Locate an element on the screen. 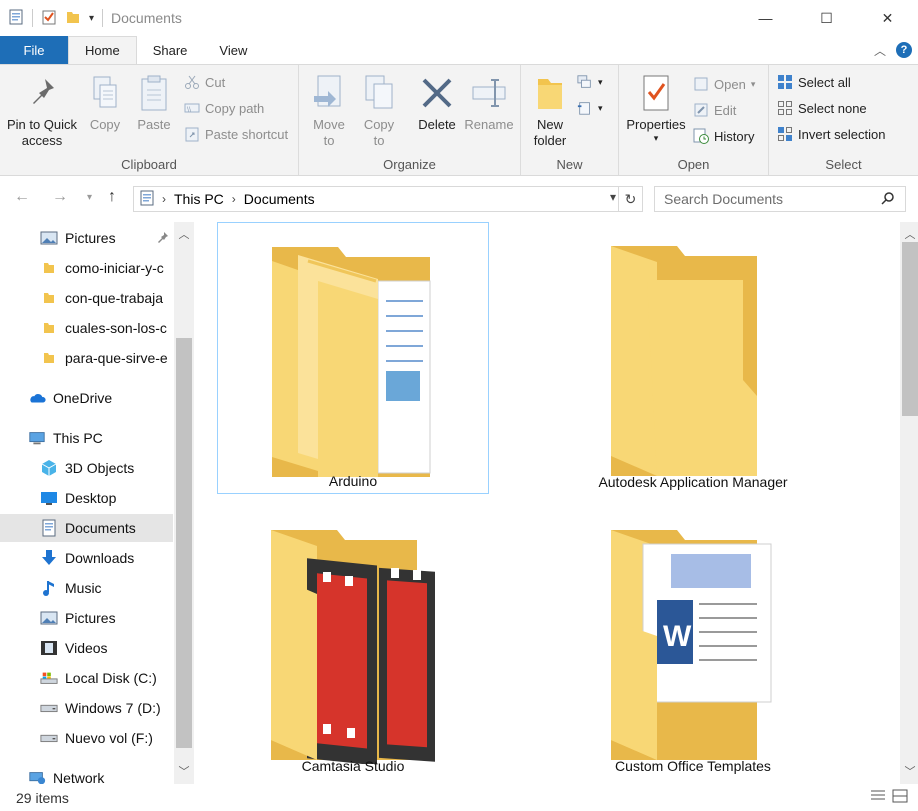 The image size is (918, 811). status-bar: 29 items is located at coordinates (459, 797).